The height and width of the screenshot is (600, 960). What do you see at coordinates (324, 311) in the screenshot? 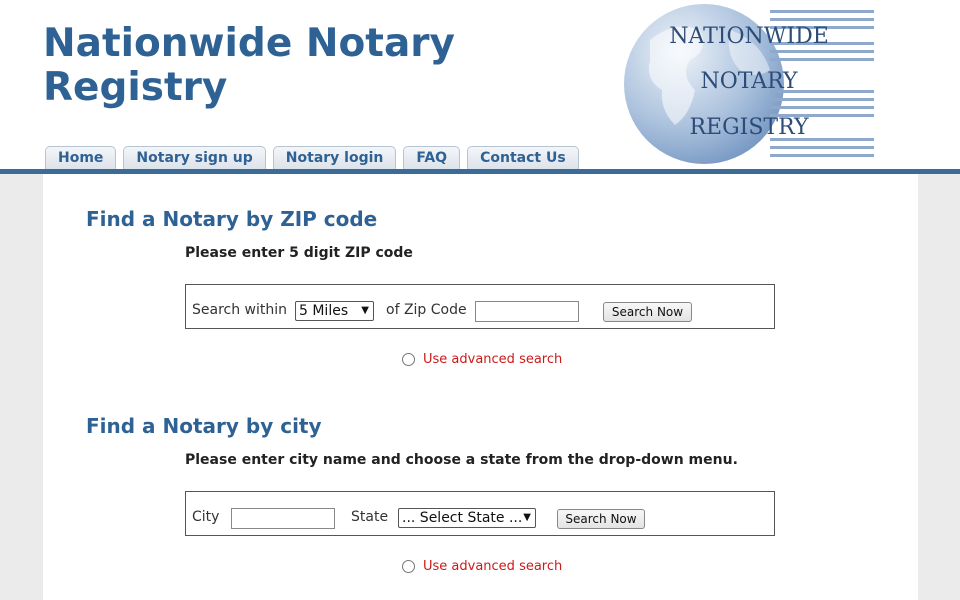
I see `radius-selected-value: 5 Miles` at bounding box center [324, 311].